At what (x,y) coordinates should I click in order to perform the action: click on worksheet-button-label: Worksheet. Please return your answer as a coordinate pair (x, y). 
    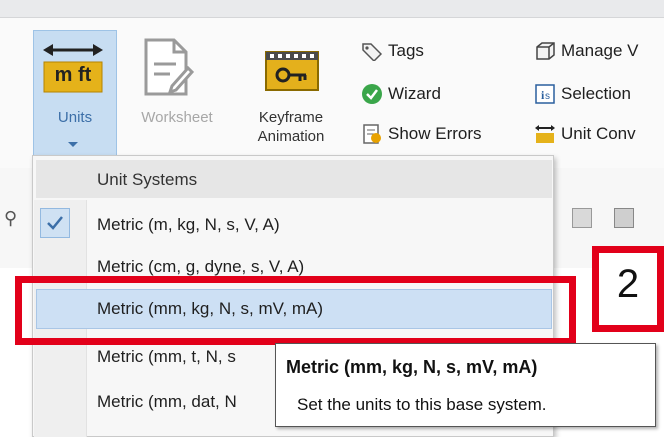
    Looking at the image, I should click on (177, 117).